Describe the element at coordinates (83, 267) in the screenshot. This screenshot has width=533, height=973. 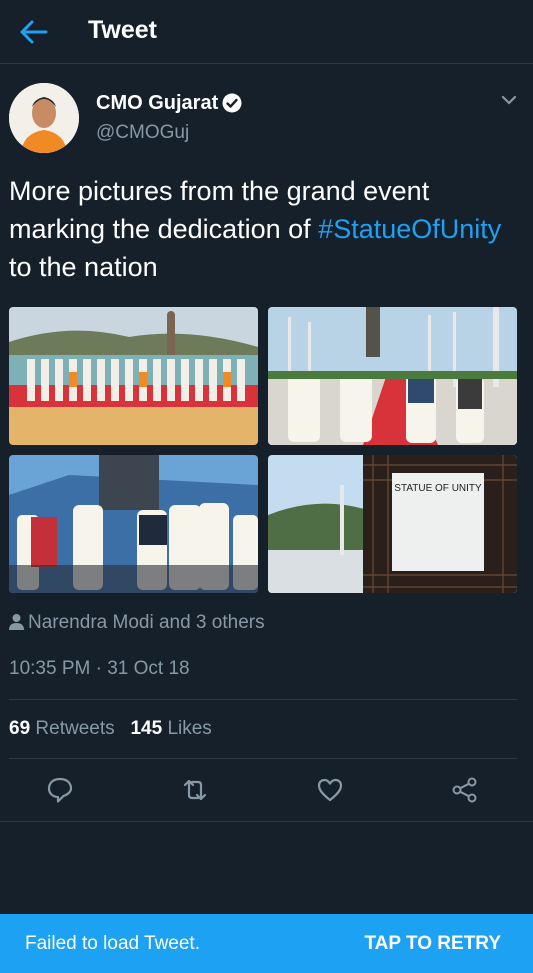
I see `tweet-text-end: to the nation` at that location.